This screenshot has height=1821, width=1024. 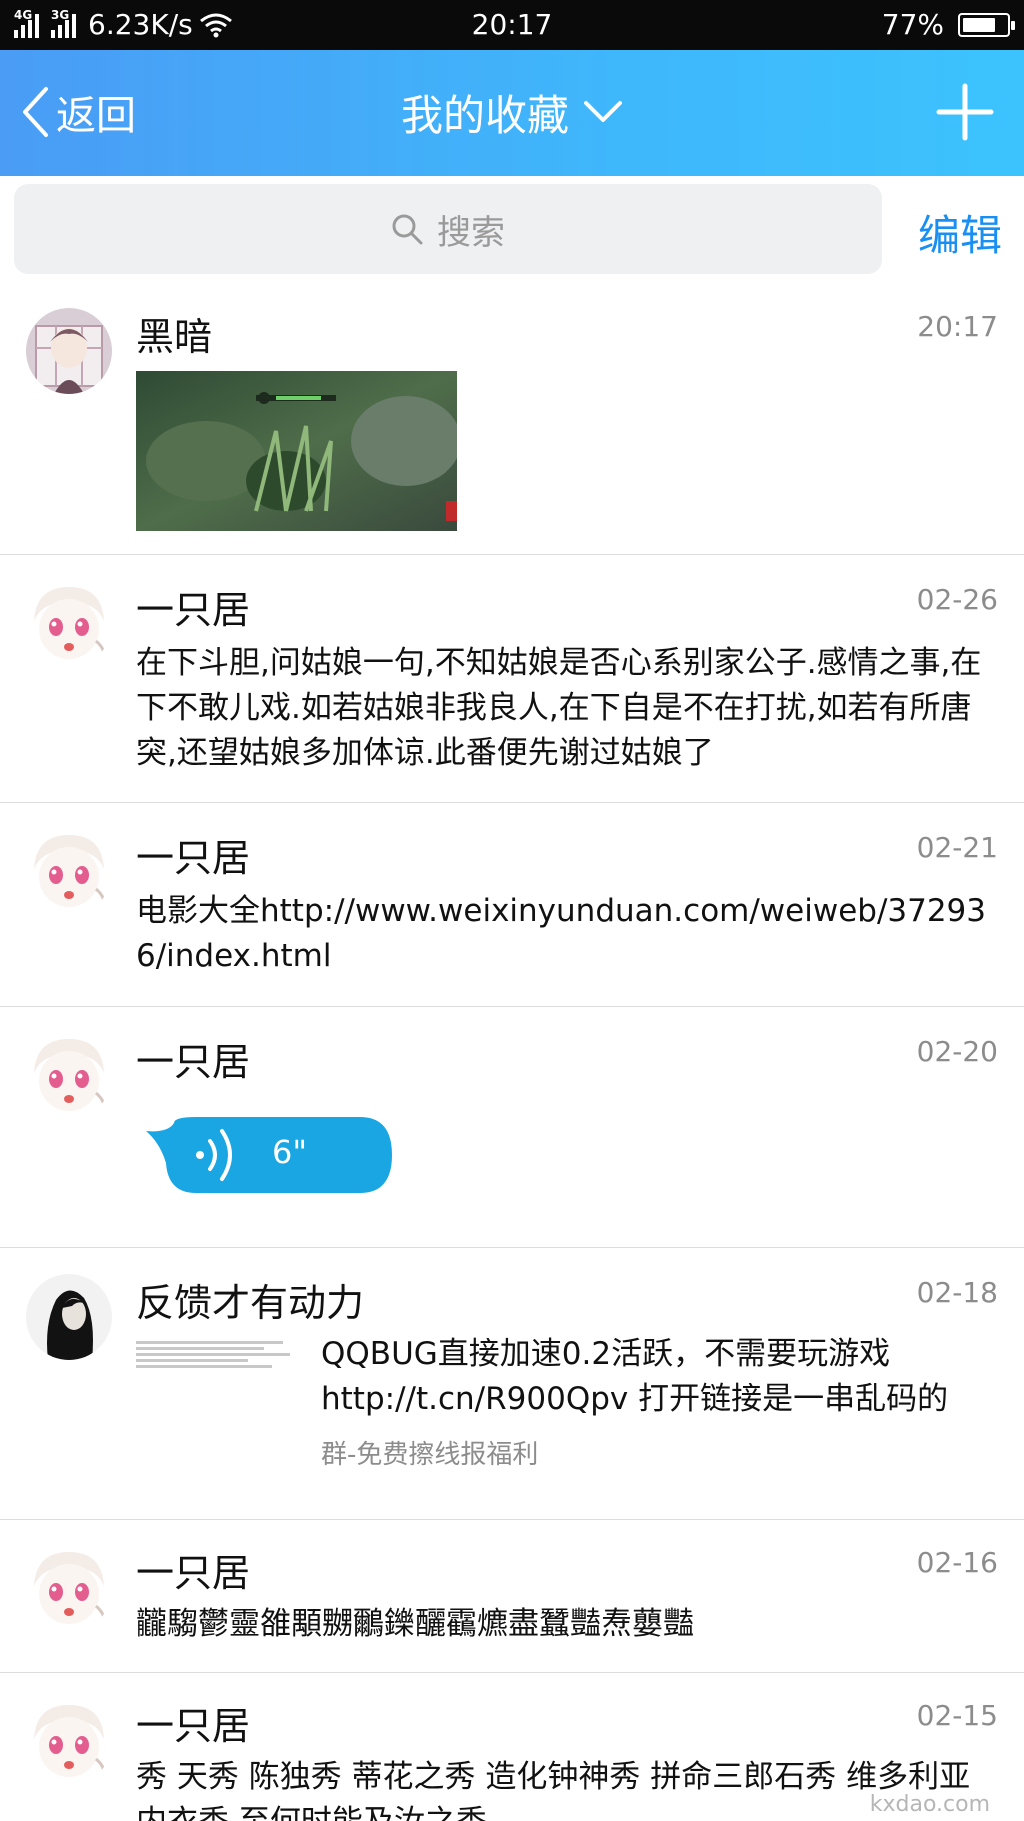 I want to click on favorite-item: 一只居 02-20 6", so click(x=512, y=1127).